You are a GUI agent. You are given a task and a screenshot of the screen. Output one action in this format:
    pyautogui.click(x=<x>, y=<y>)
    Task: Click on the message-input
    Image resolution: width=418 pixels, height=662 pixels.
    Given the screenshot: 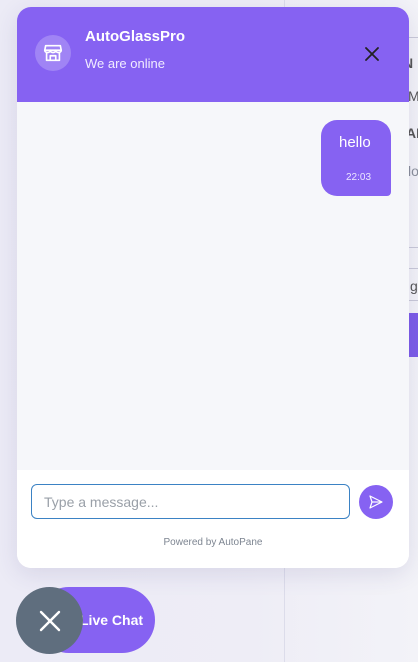 What is the action you would take?
    pyautogui.click(x=190, y=501)
    